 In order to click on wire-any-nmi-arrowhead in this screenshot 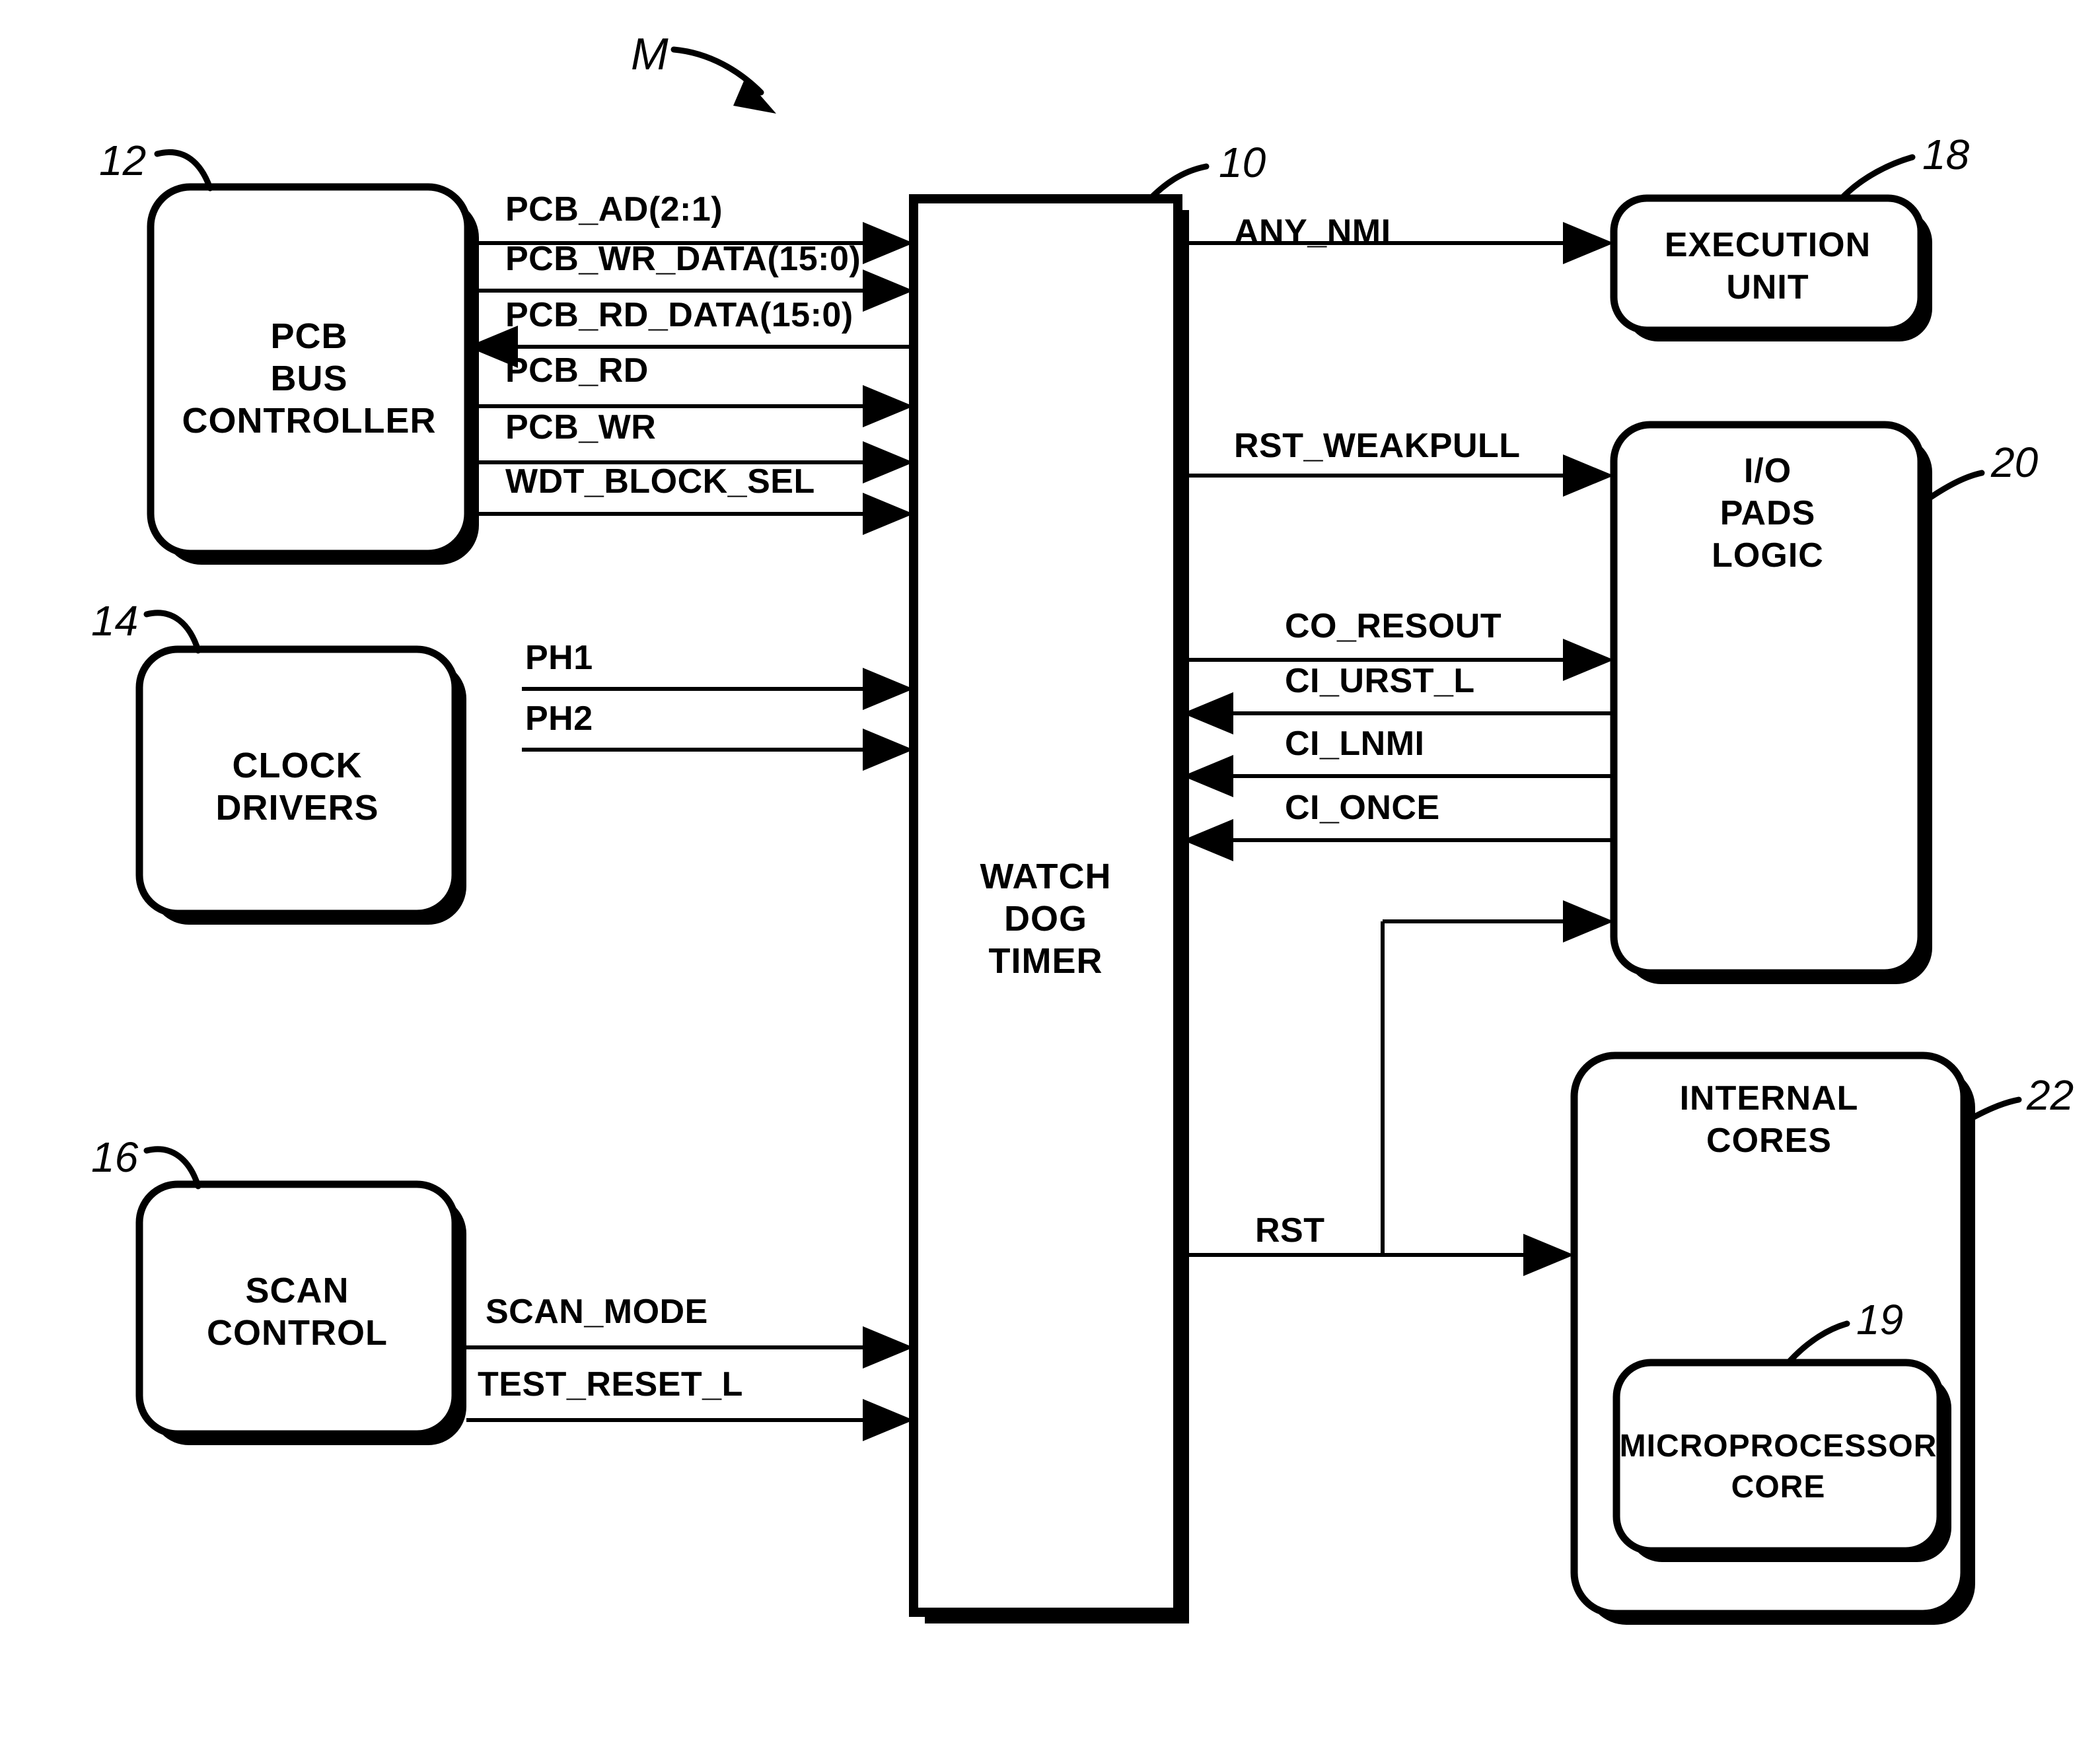, I will do `click(1588, 243)`.